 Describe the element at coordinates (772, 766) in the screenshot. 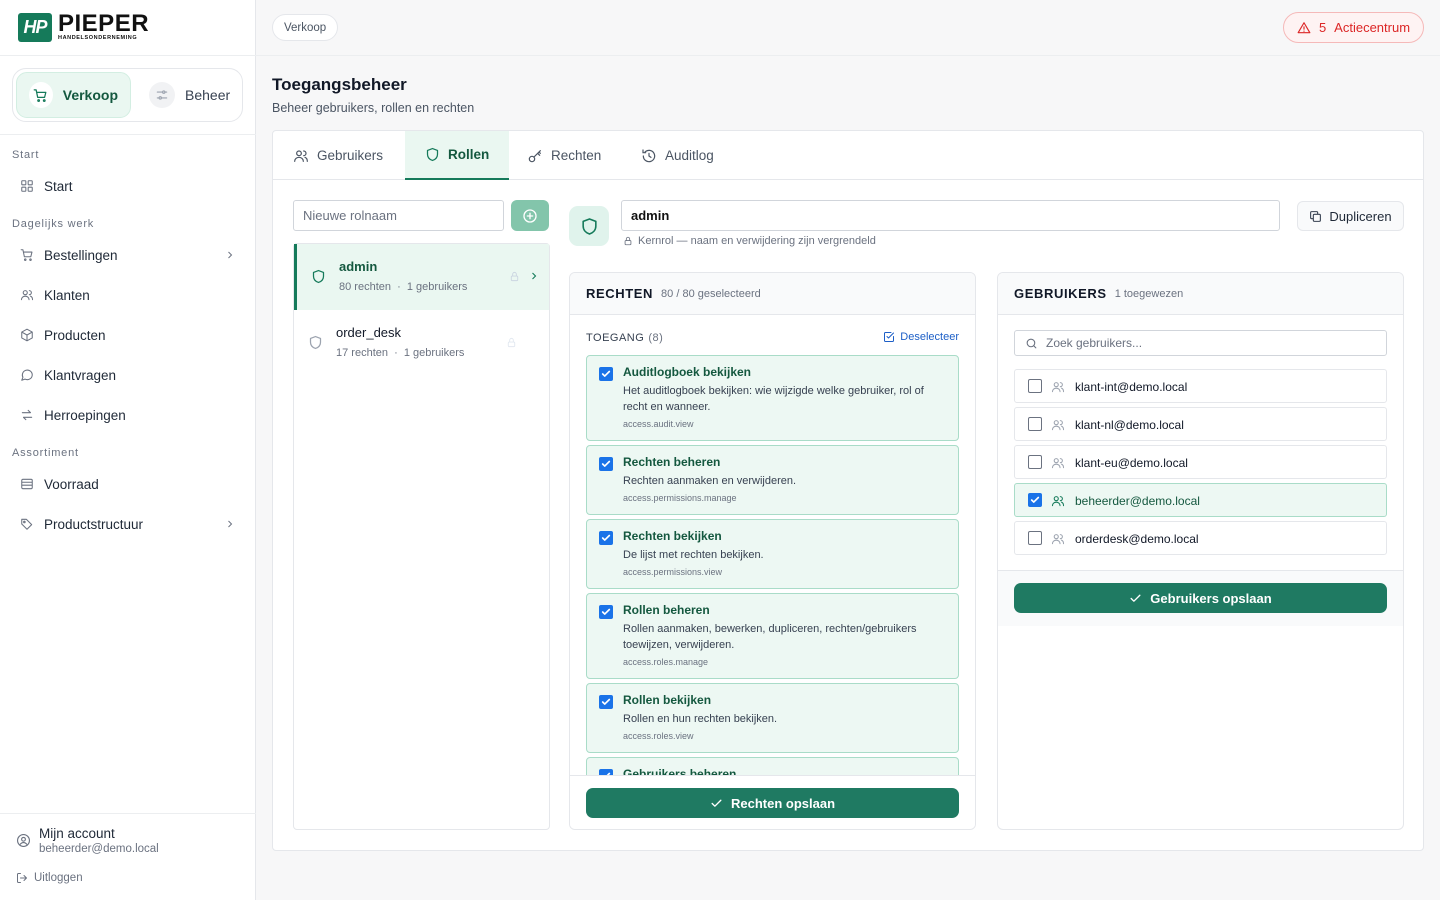

I see `permission-item: Gebruikers beheren` at that location.